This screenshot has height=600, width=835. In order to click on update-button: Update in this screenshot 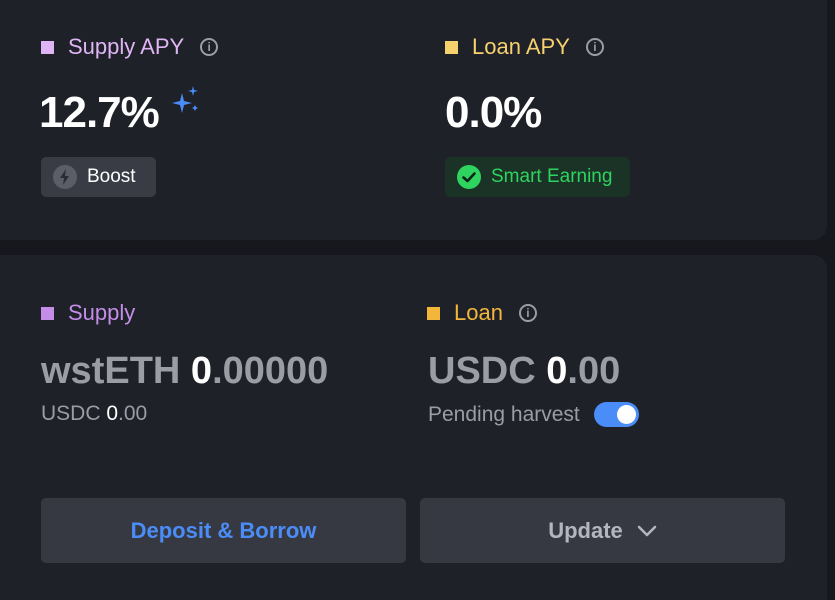, I will do `click(602, 530)`.